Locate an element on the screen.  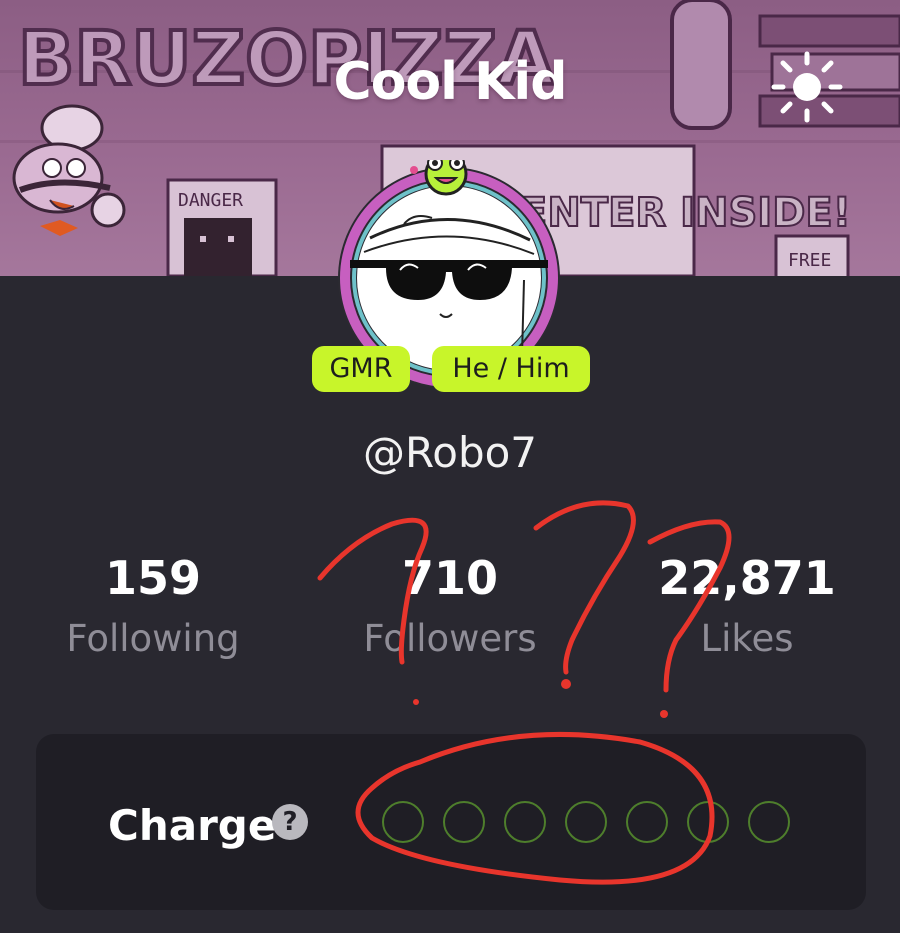
charge-label: Charge is located at coordinates (192, 825).